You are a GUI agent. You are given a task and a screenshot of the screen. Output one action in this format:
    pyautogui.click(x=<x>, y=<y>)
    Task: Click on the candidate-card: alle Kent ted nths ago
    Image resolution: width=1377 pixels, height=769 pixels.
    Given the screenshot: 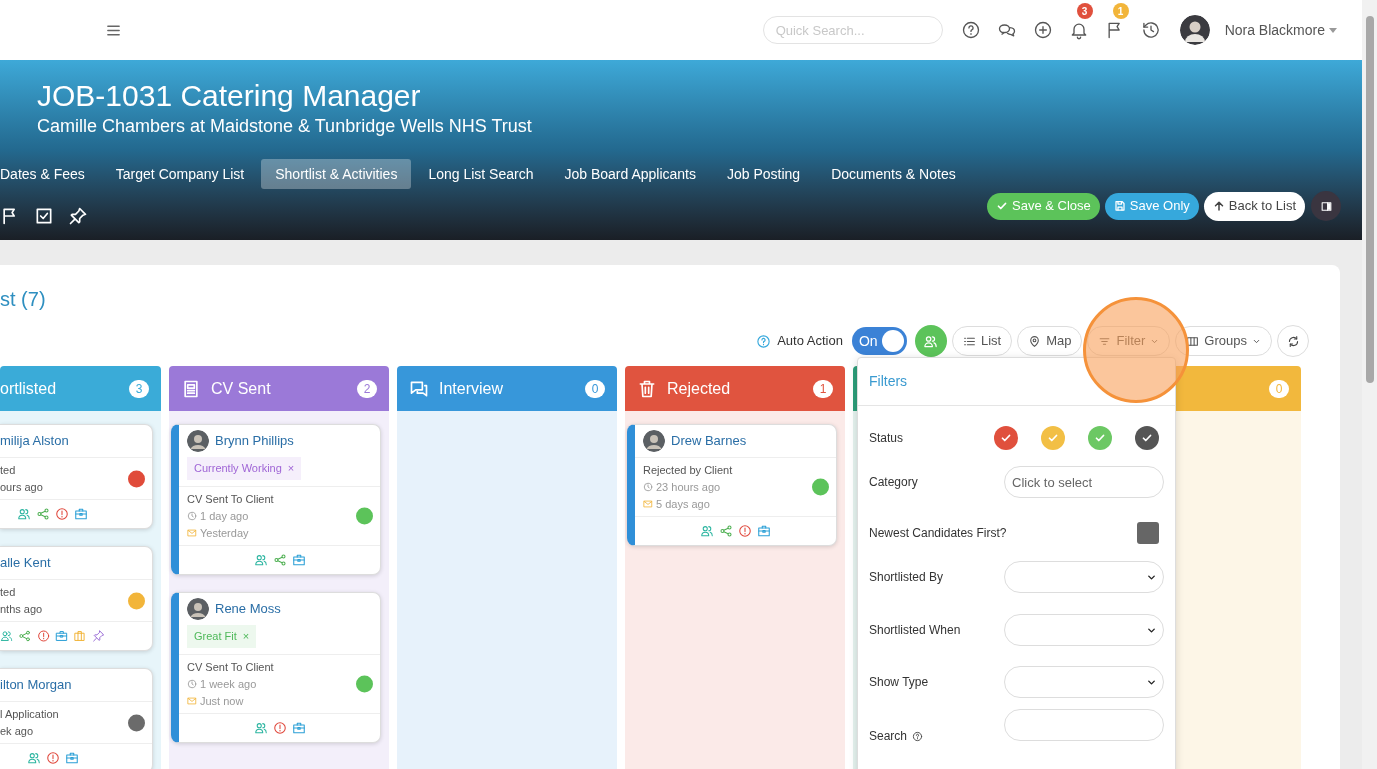 What is the action you would take?
    pyautogui.click(x=76, y=598)
    